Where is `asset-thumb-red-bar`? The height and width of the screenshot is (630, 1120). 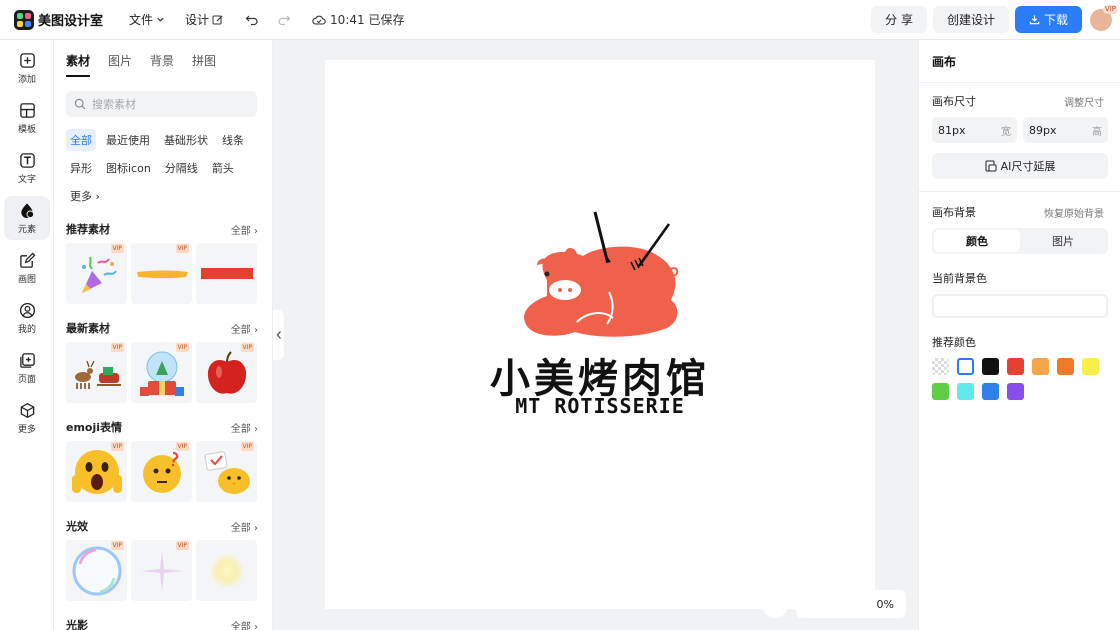
asset-thumb-red-bar is located at coordinates (226, 273).